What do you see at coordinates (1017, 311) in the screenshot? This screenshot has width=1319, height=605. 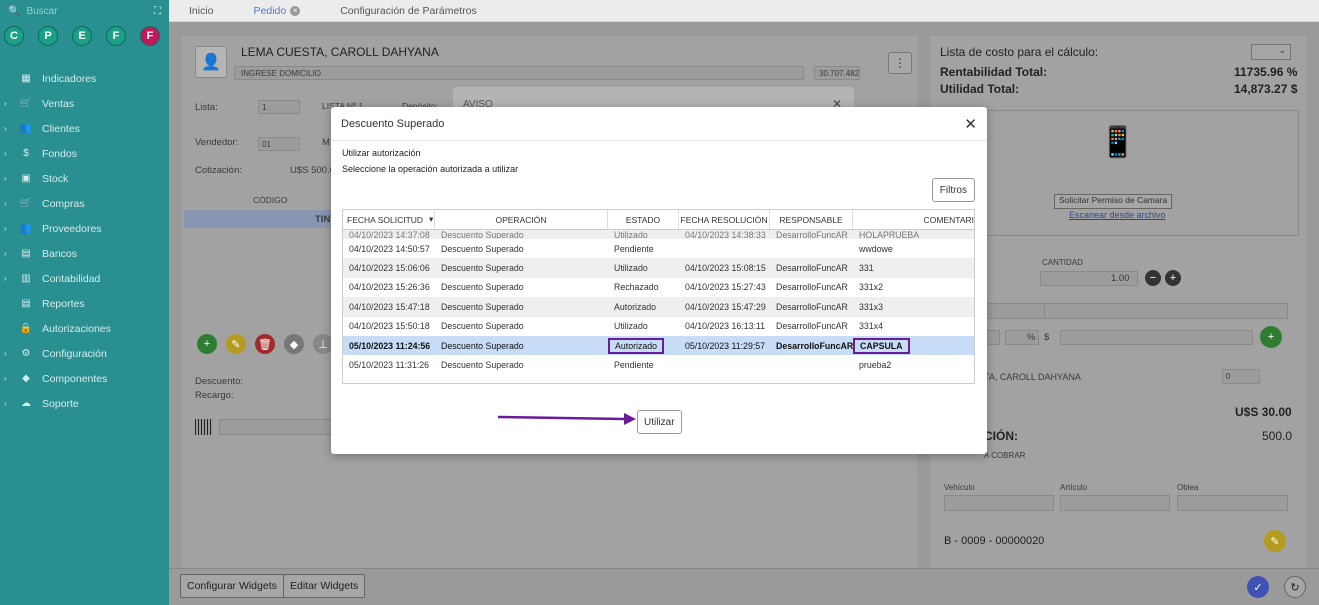 I see `product-search-input` at bounding box center [1017, 311].